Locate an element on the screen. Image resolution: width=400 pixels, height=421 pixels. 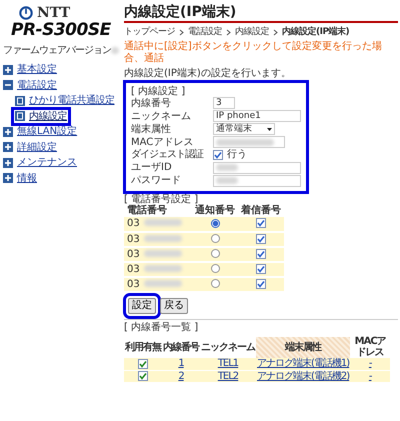
section-heading: [ 内線設定 ] is located at coordinates (158, 92).